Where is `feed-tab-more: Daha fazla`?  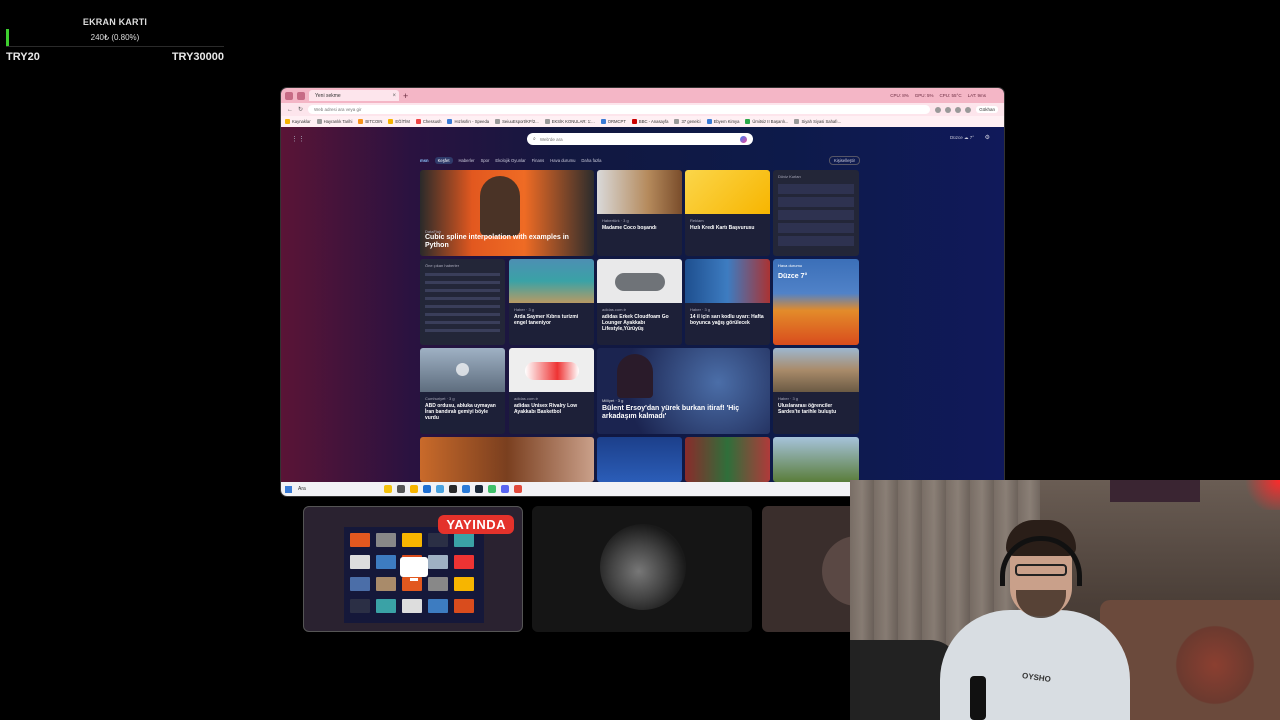 feed-tab-more: Daha fazla is located at coordinates (591, 160).